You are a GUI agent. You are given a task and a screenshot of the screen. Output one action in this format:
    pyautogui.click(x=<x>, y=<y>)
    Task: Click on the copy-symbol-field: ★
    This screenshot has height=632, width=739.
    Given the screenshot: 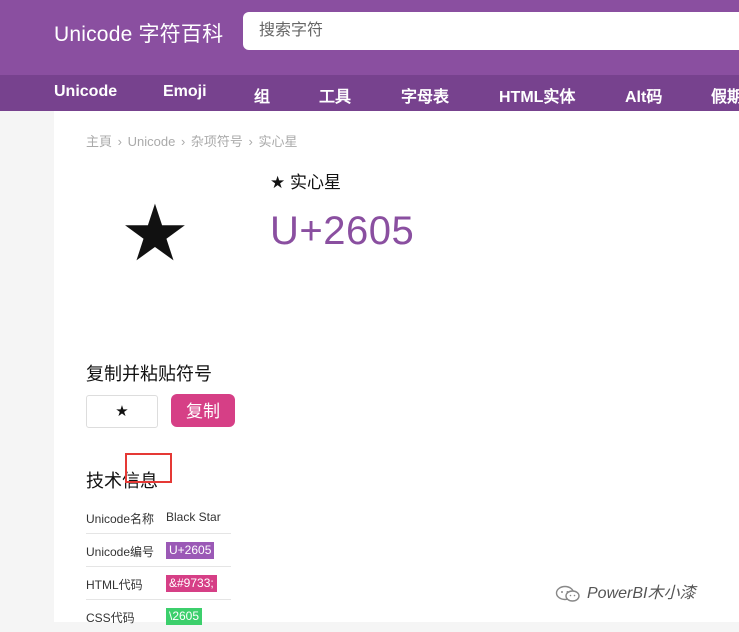 What is the action you would take?
    pyautogui.click(x=122, y=411)
    